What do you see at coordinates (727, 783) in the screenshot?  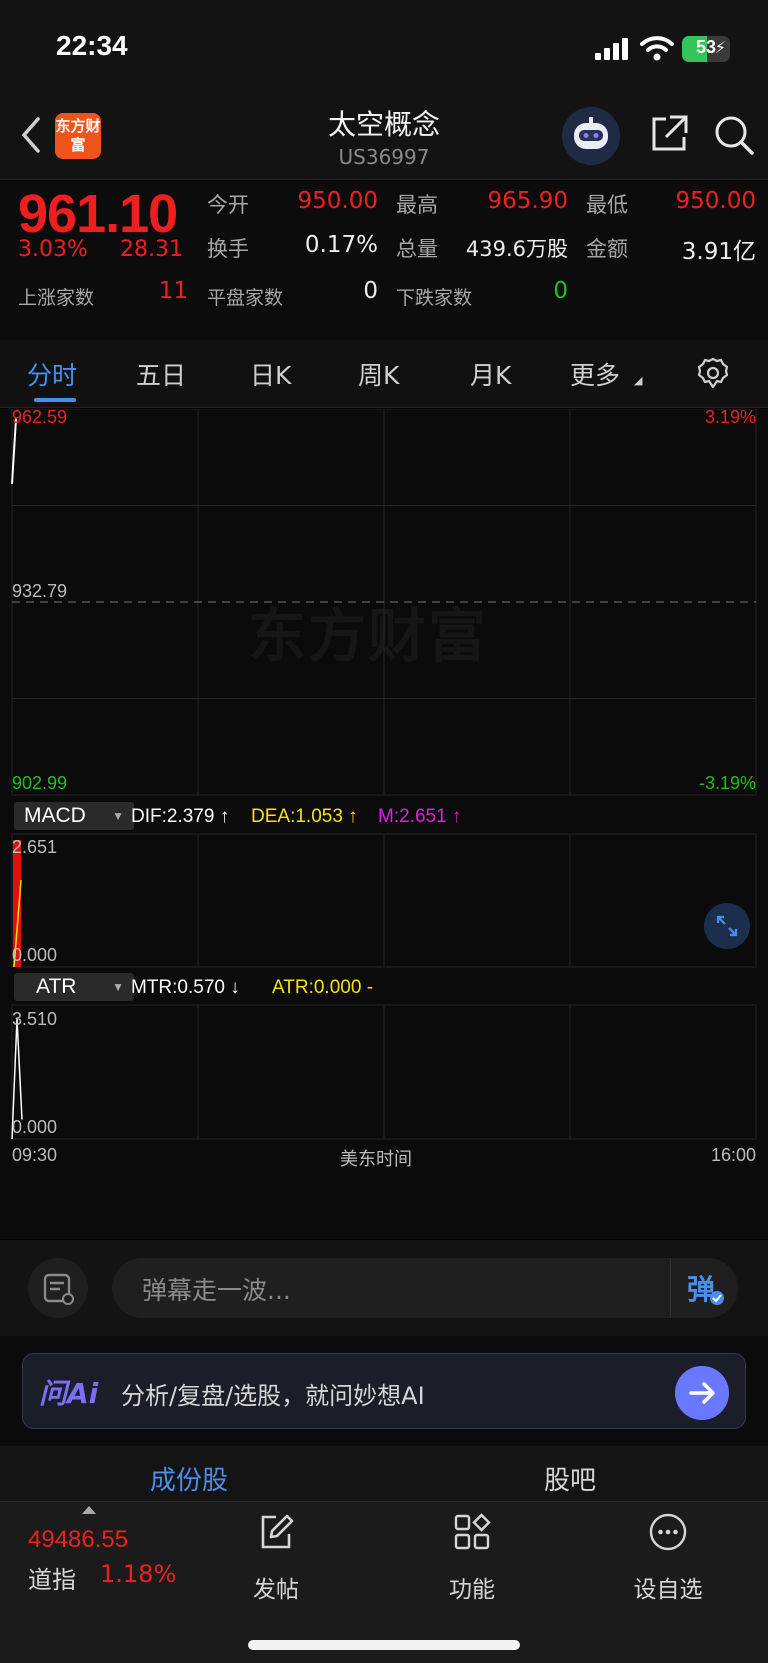 I see `pct-axis-bottom: -3.19%` at bounding box center [727, 783].